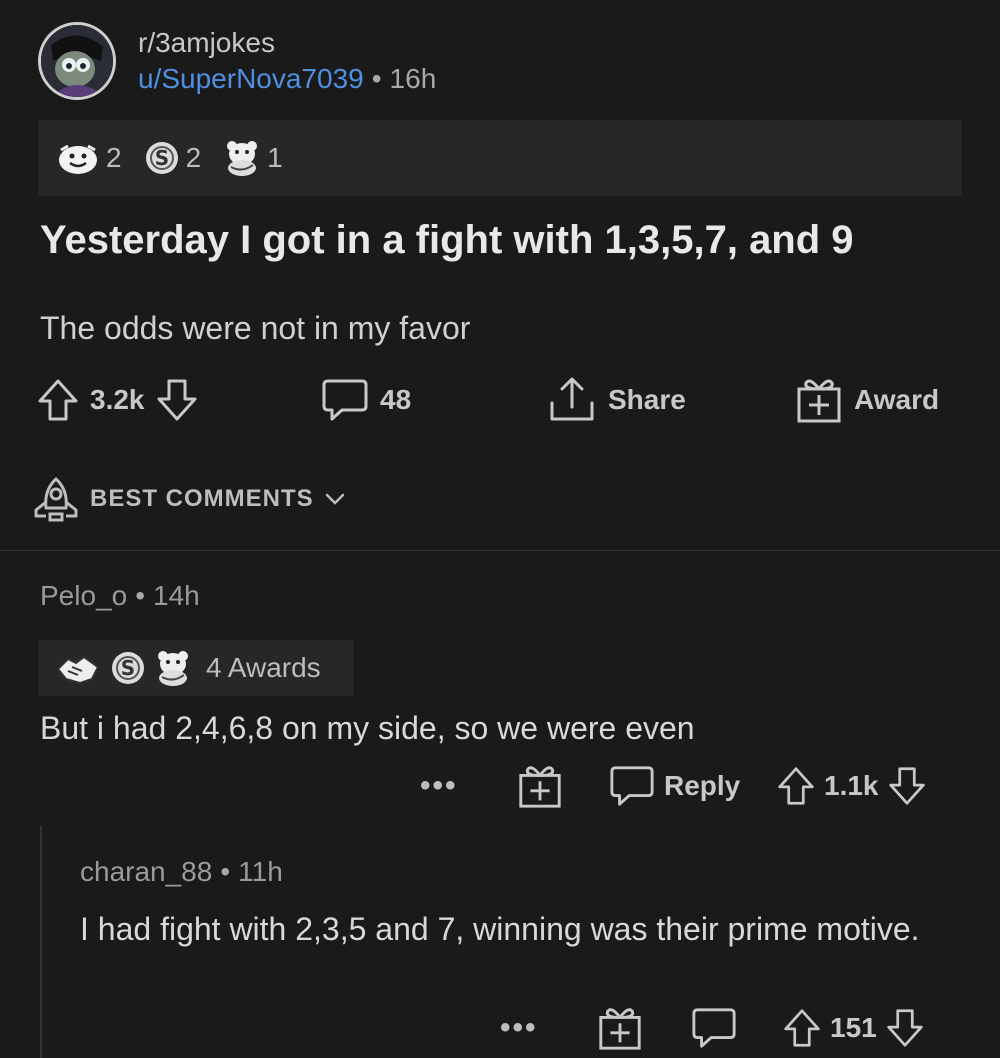 This screenshot has height=1058, width=1000. I want to click on comment-author: Pelo_o, so click(83, 595).